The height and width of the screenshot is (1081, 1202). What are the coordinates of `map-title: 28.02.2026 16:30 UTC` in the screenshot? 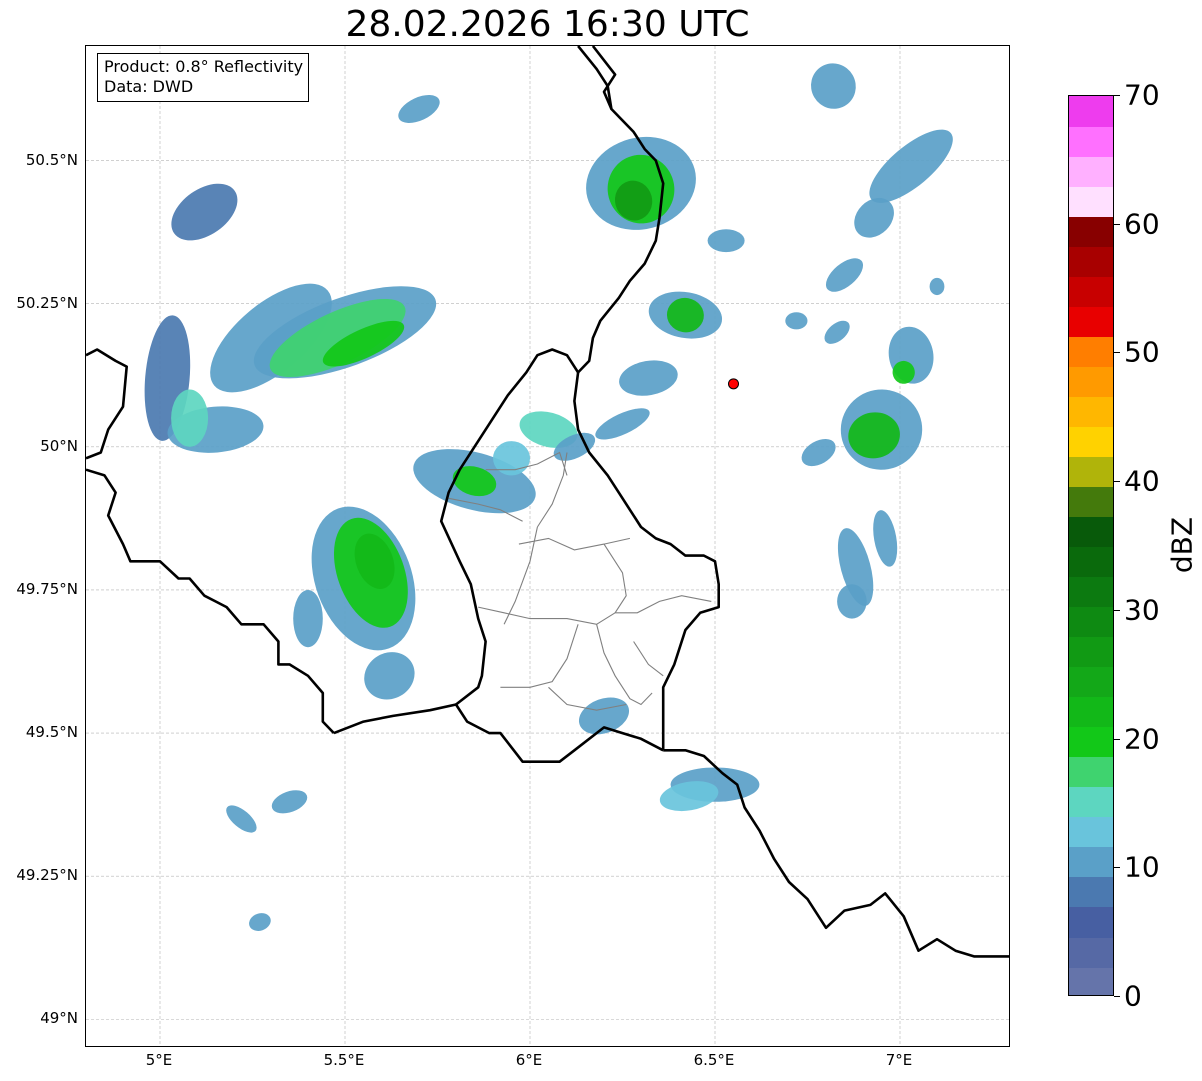 It's located at (547, 24).